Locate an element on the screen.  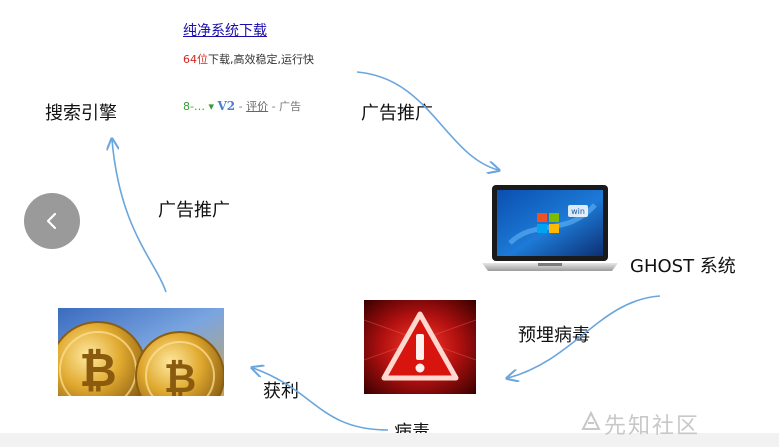
chevron-left-icon is located at coordinates (51, 221).